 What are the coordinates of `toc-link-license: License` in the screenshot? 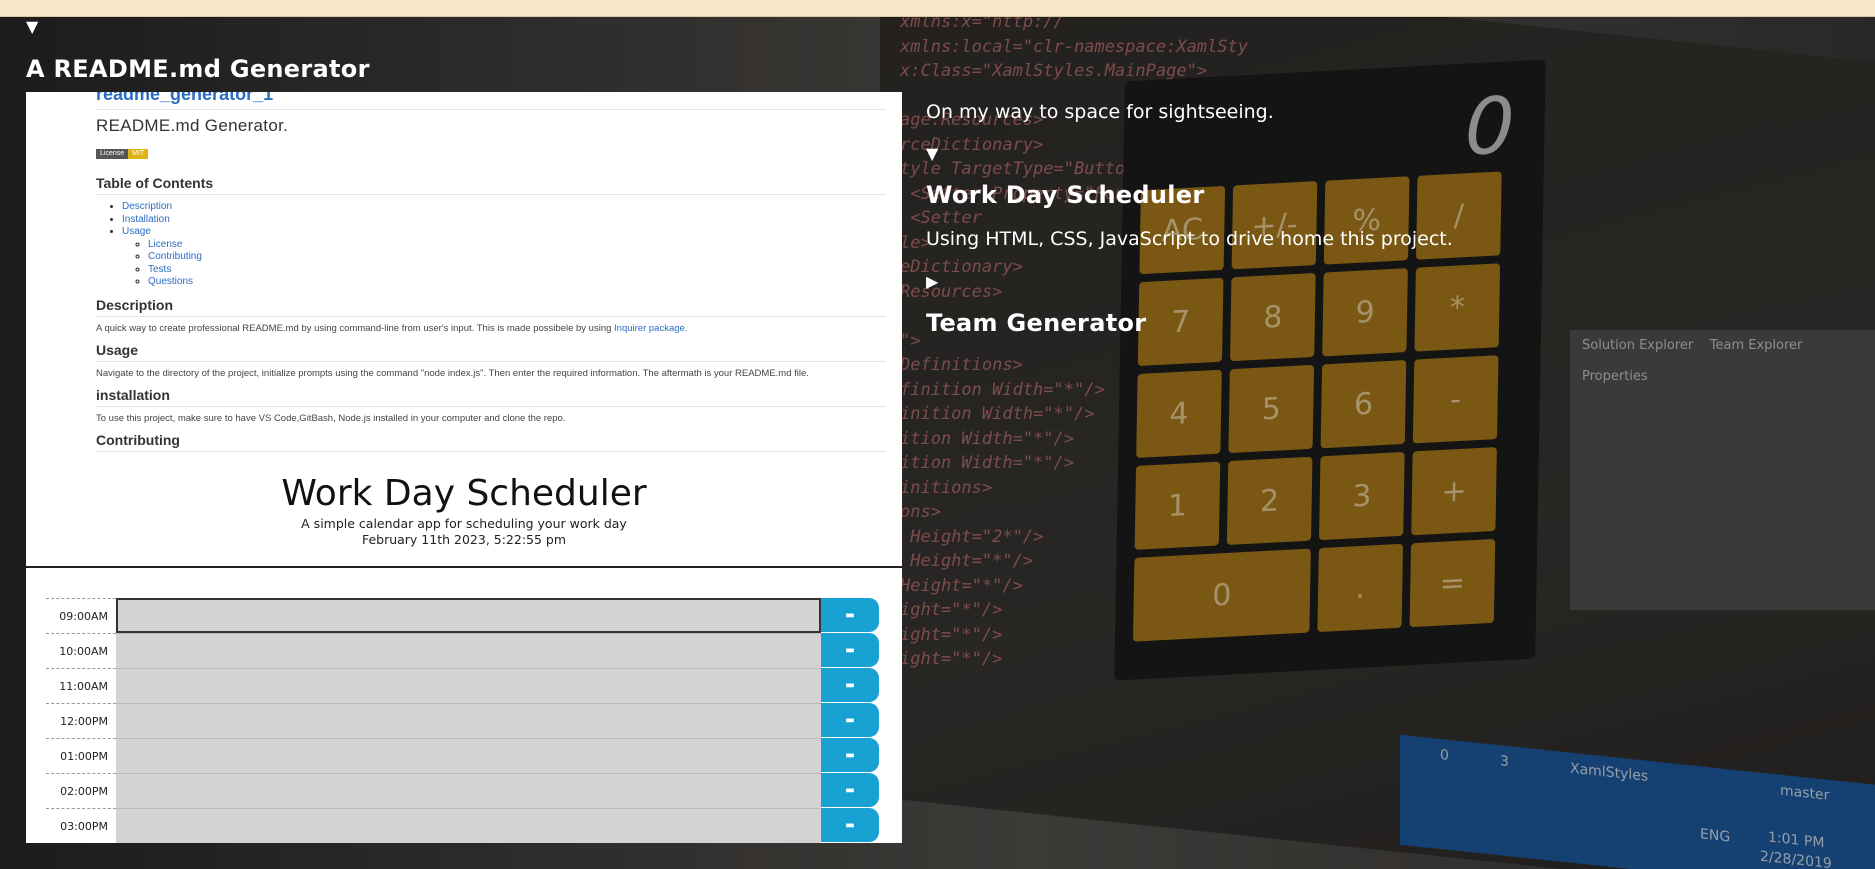 It's located at (165, 244).